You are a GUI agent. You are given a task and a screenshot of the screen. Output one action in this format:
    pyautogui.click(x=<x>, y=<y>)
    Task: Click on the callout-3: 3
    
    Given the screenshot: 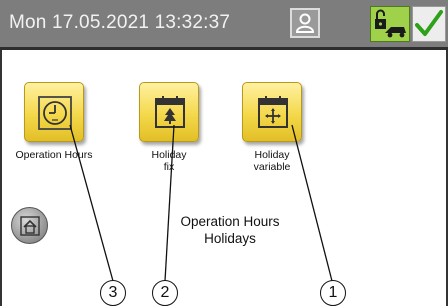 What is the action you would take?
    pyautogui.click(x=113, y=293)
    